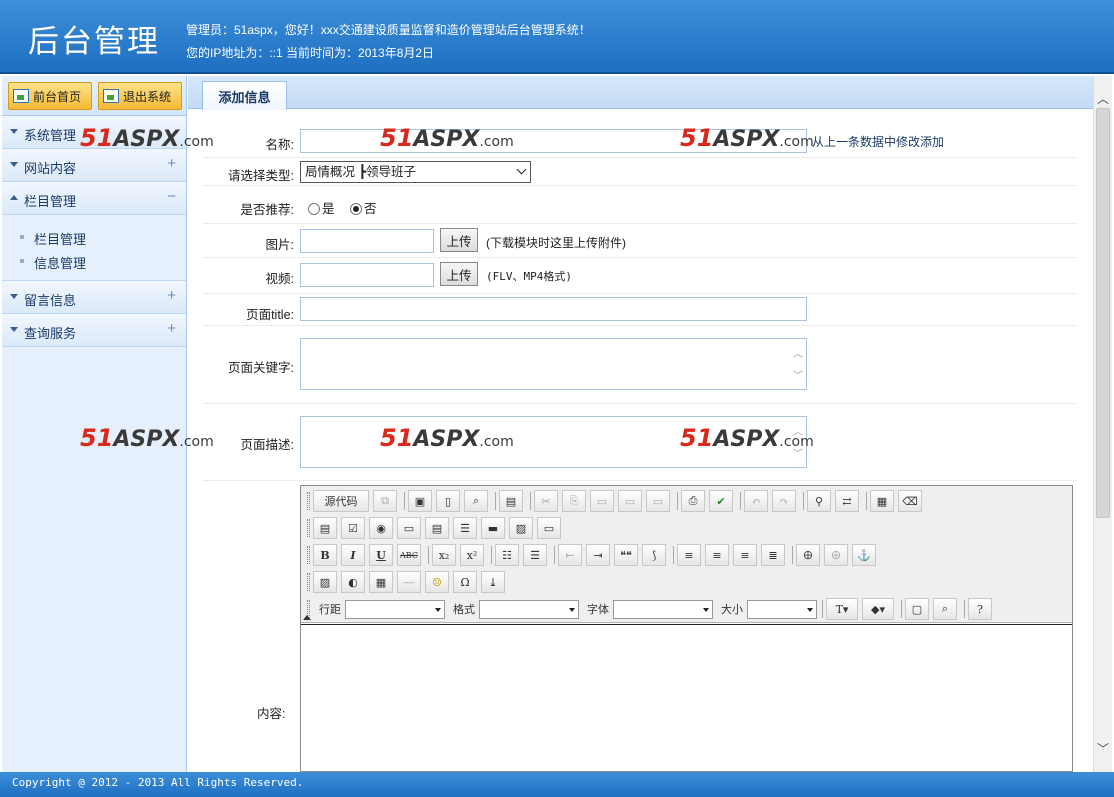 This screenshot has width=1114, height=797. What do you see at coordinates (385, 501) in the screenshot?
I see `copy-format-icon: ⧉` at bounding box center [385, 501].